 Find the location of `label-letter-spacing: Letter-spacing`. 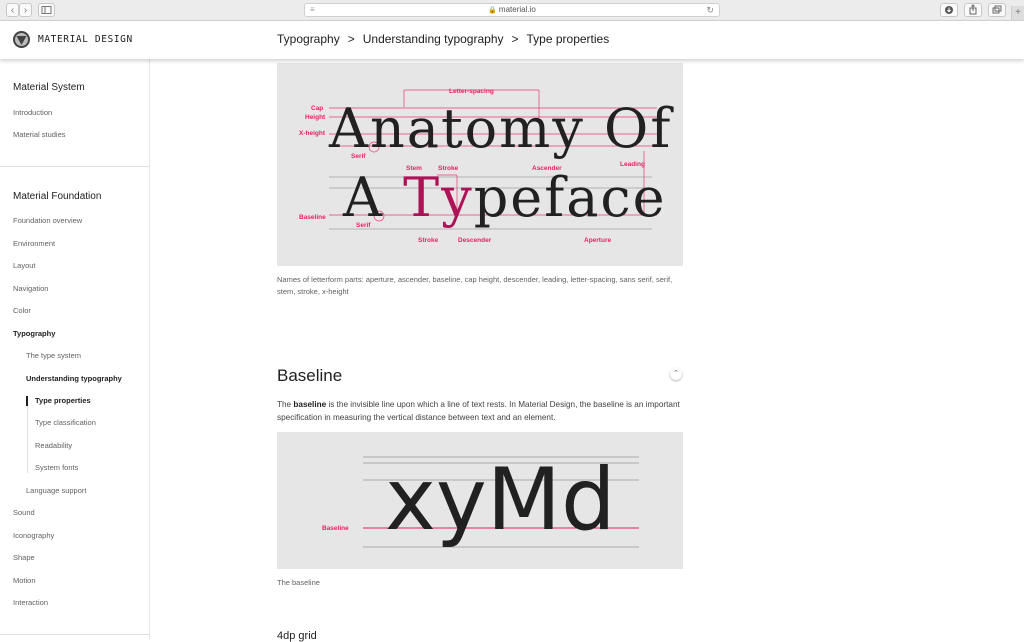

label-letter-spacing: Letter-spacing is located at coordinates (471, 91).